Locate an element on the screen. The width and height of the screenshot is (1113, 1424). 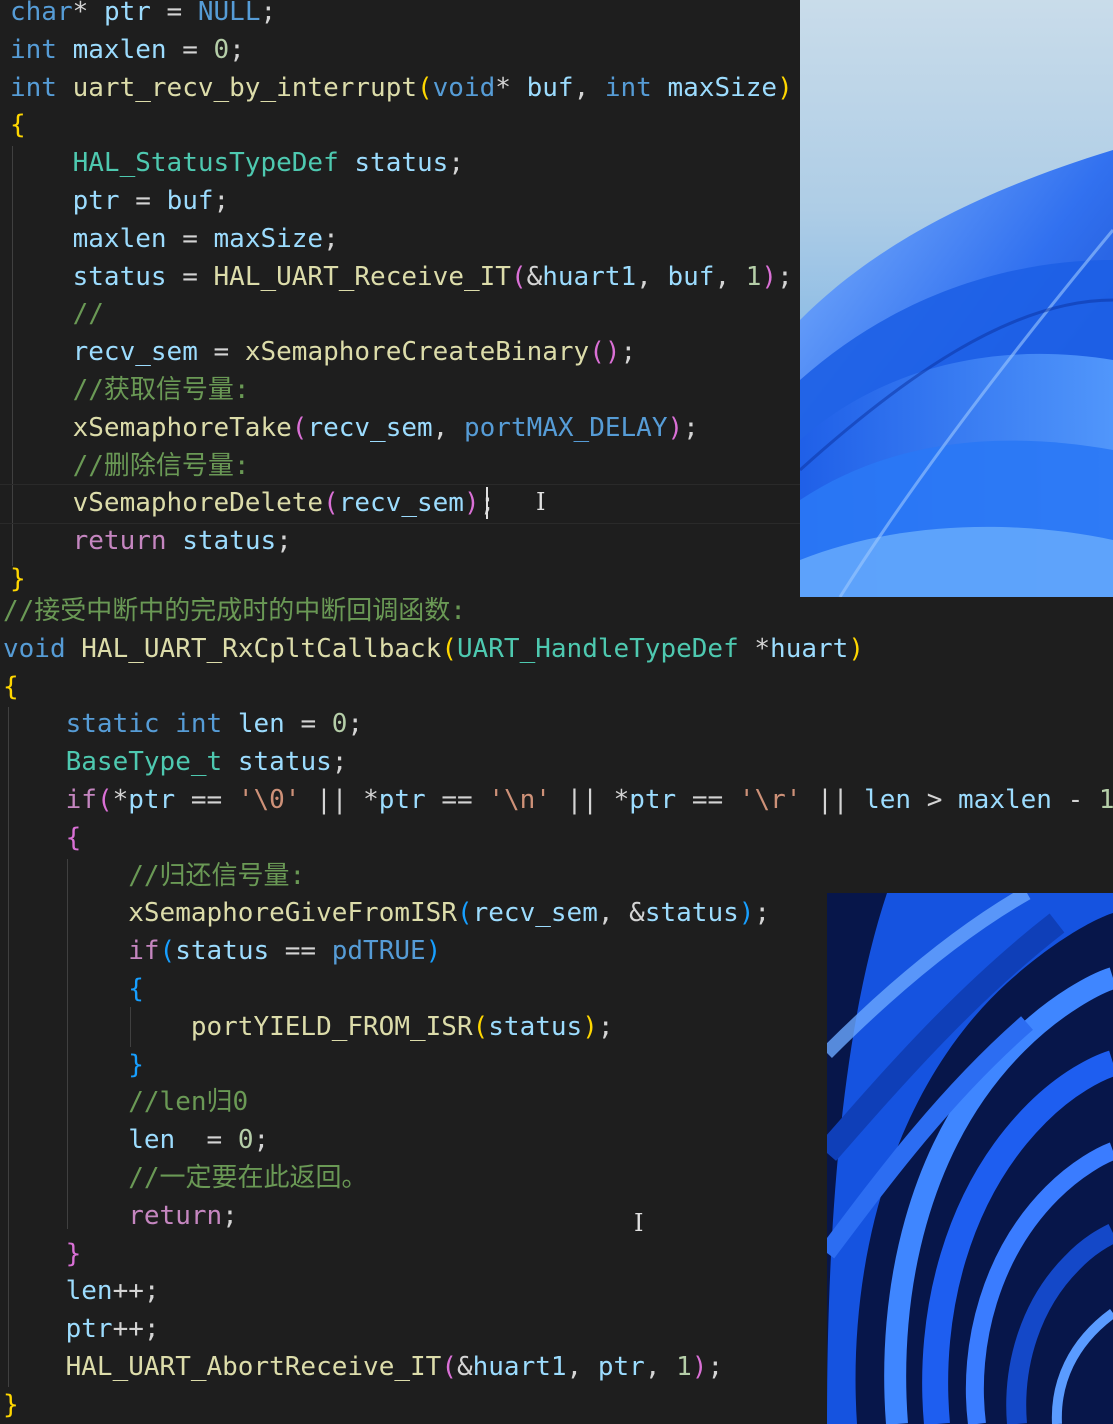
bottom-code-line: //一定要在此返回。 is located at coordinates (185, 1178).